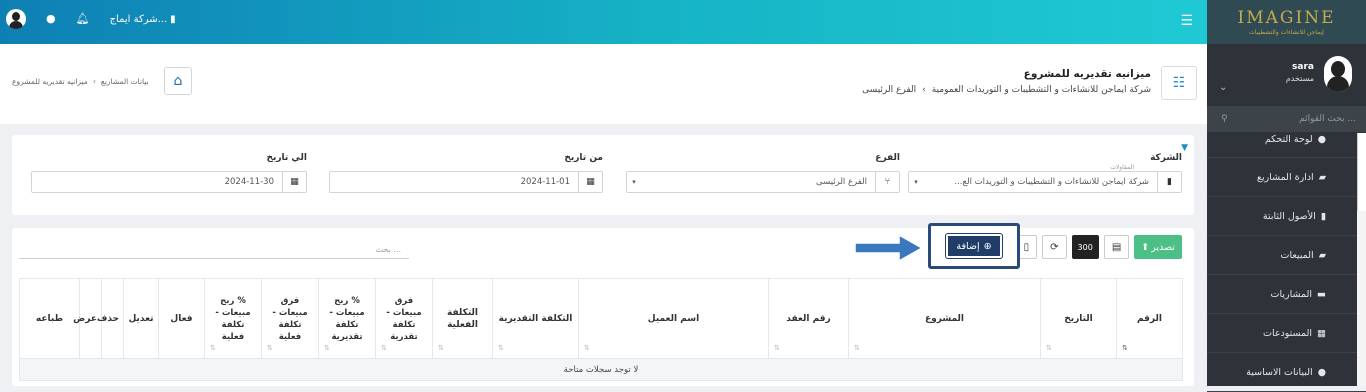 The width and height of the screenshot is (1366, 392). Describe the element at coordinates (974, 246) in the screenshot. I see `add-button: إضافة ⊕` at that location.